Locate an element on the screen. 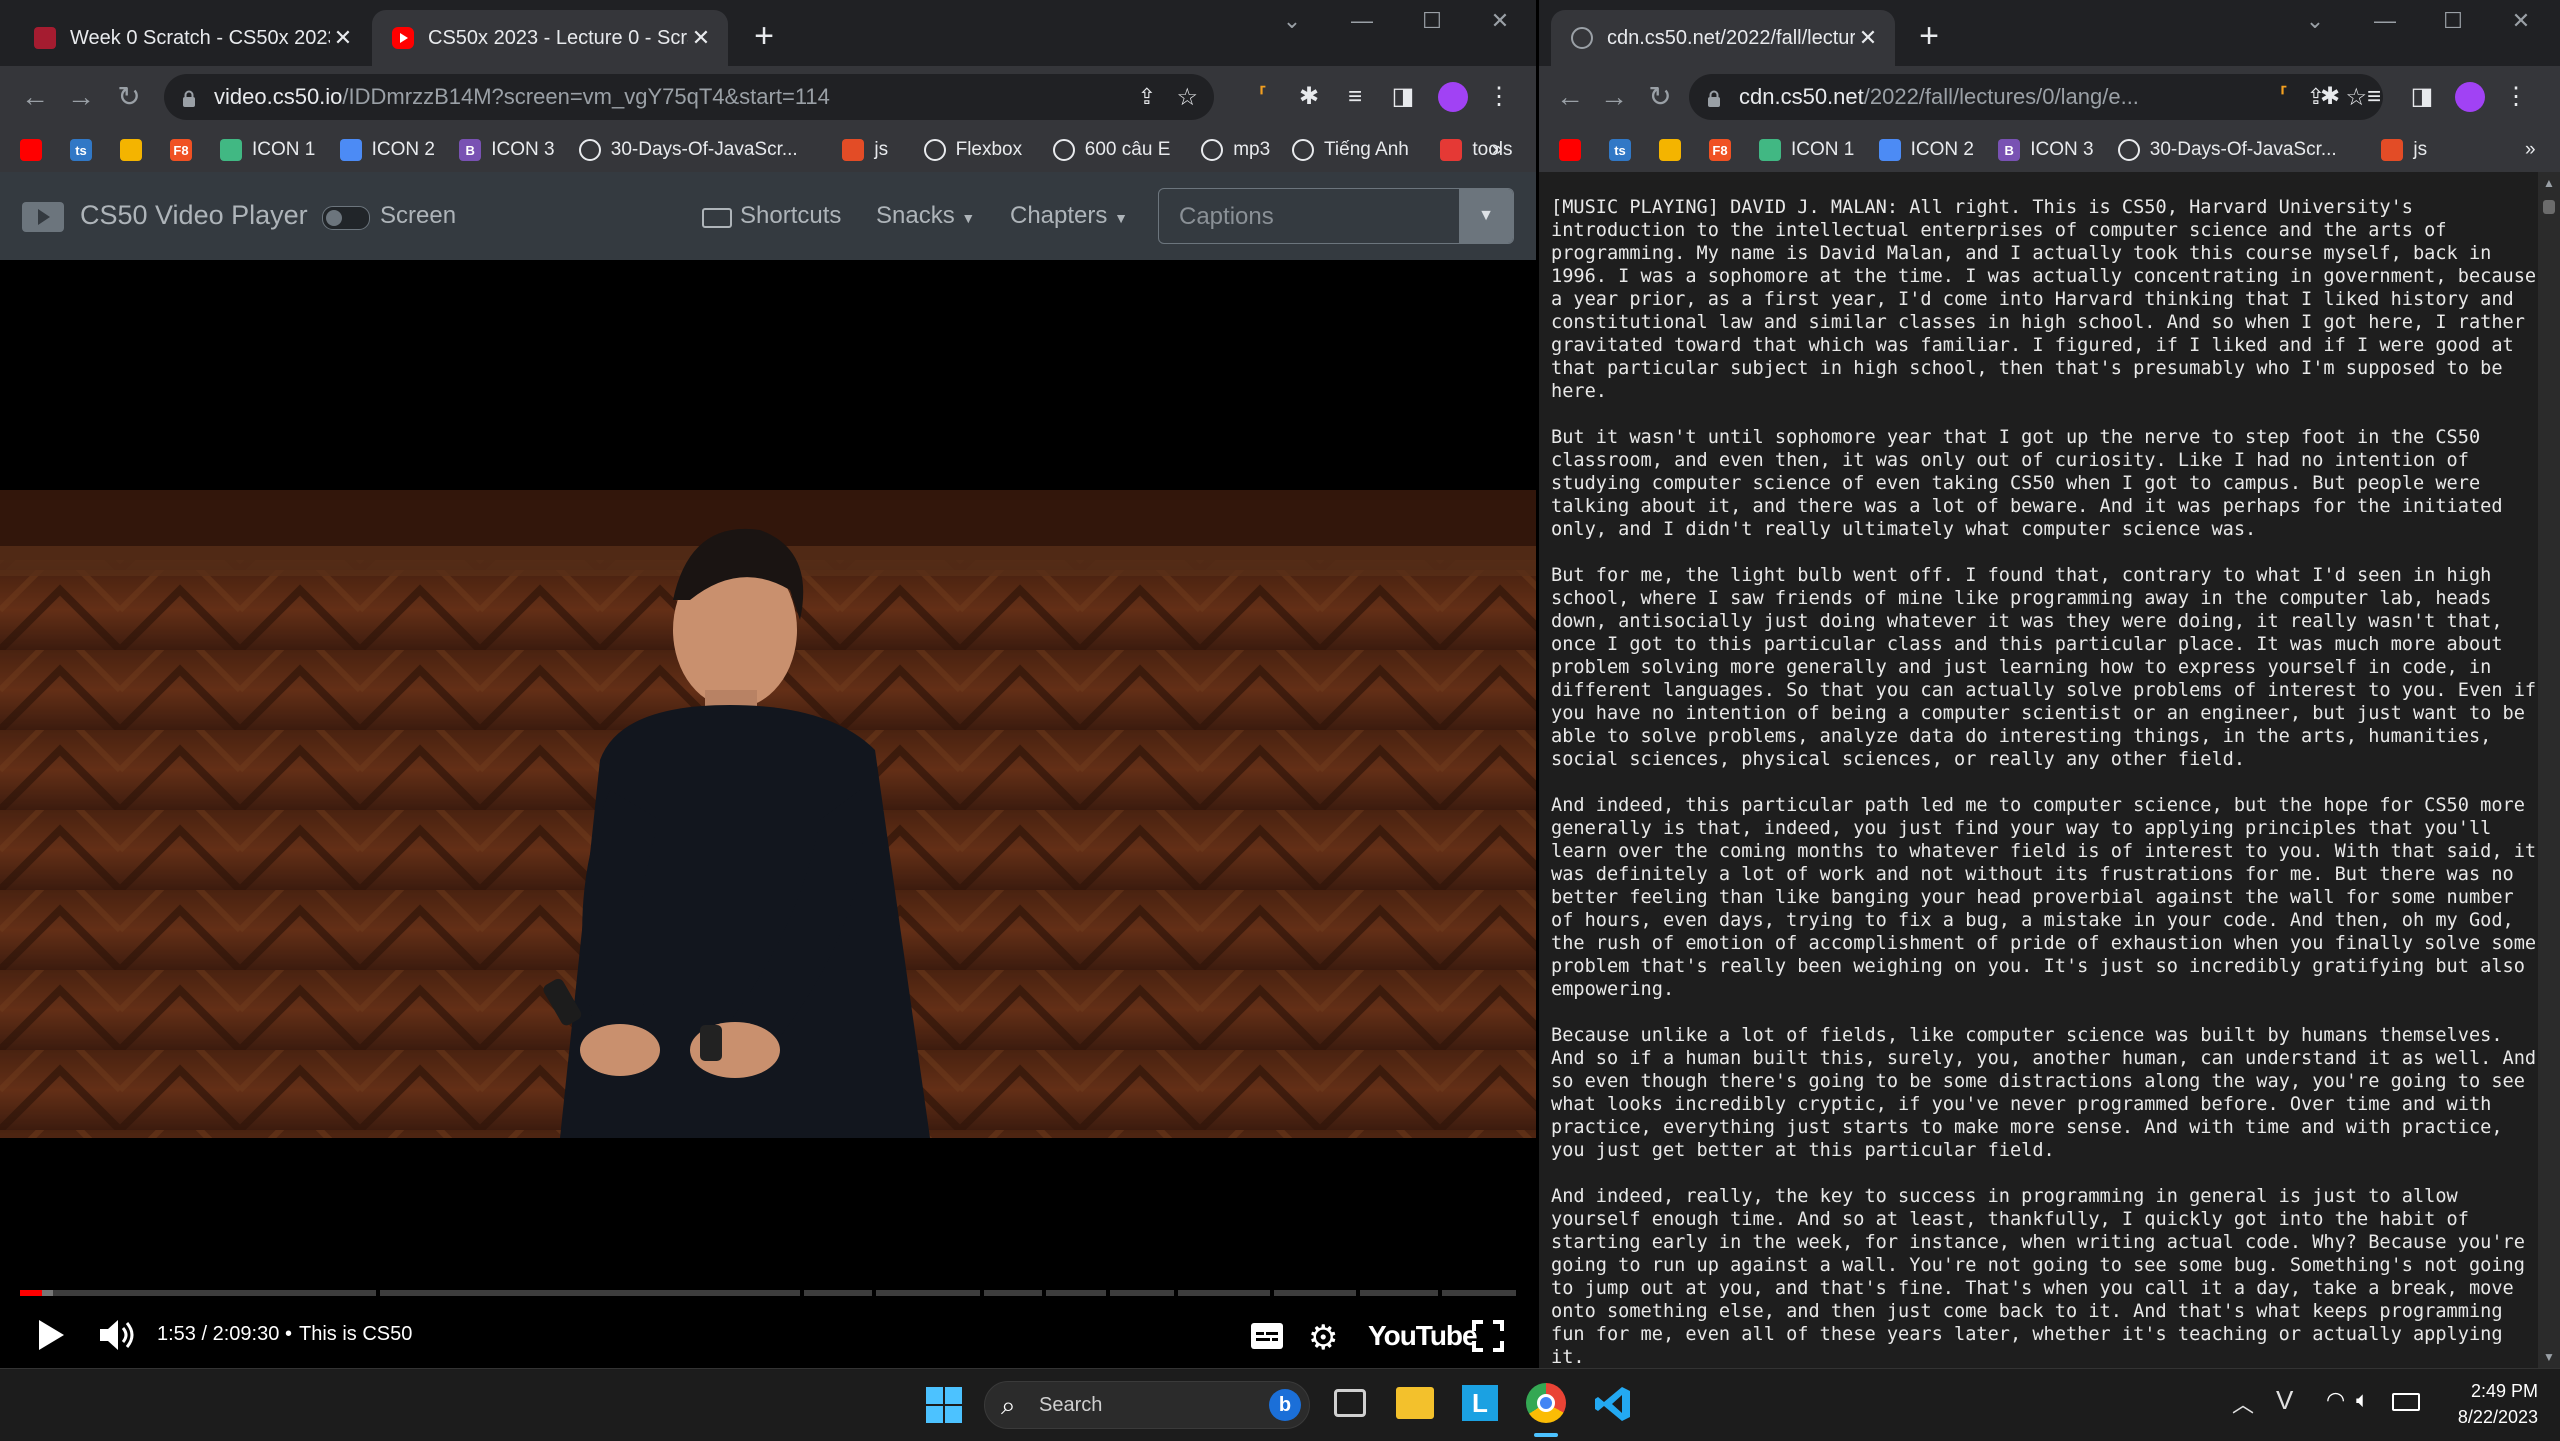 Image resolution: width=2560 pixels, height=1441 pixels. vscode-icon is located at coordinates (1613, 1406).